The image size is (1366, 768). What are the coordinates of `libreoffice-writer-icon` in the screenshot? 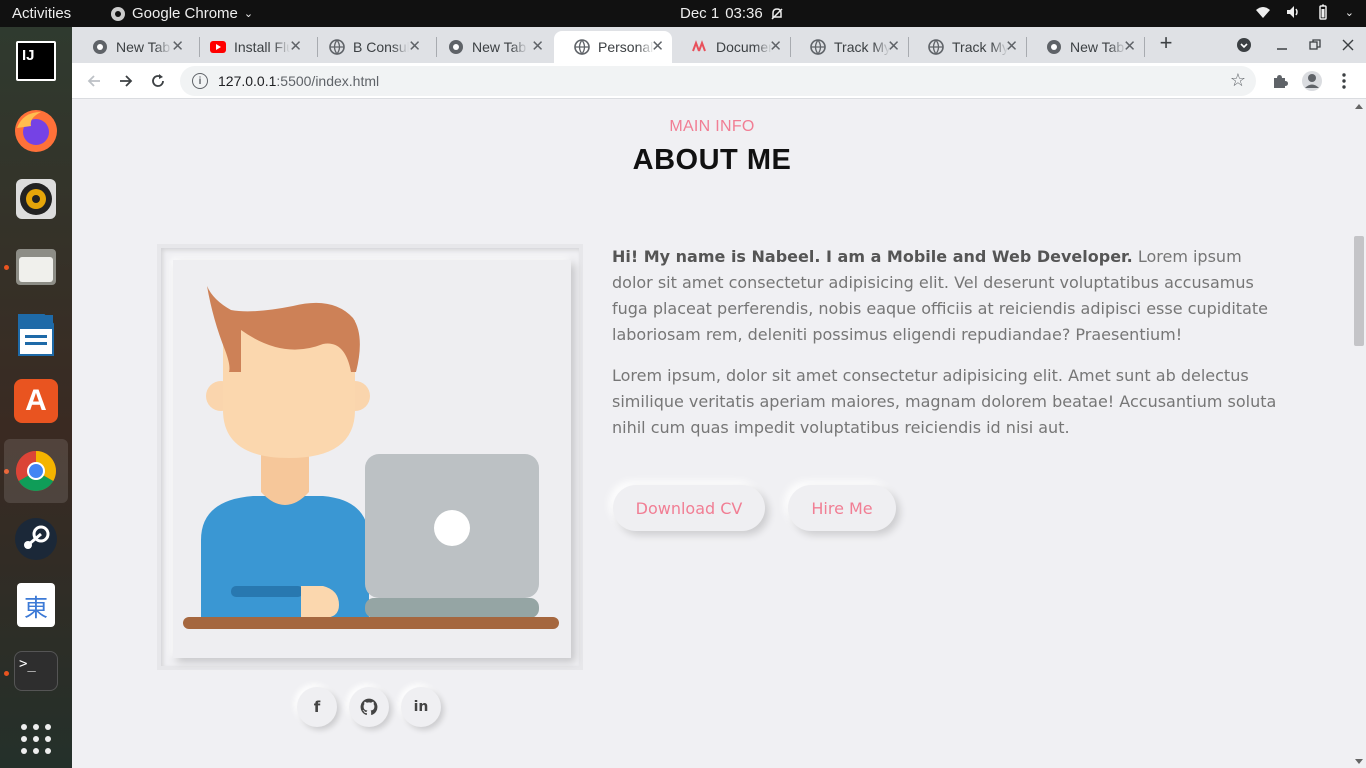 It's located at (36, 335).